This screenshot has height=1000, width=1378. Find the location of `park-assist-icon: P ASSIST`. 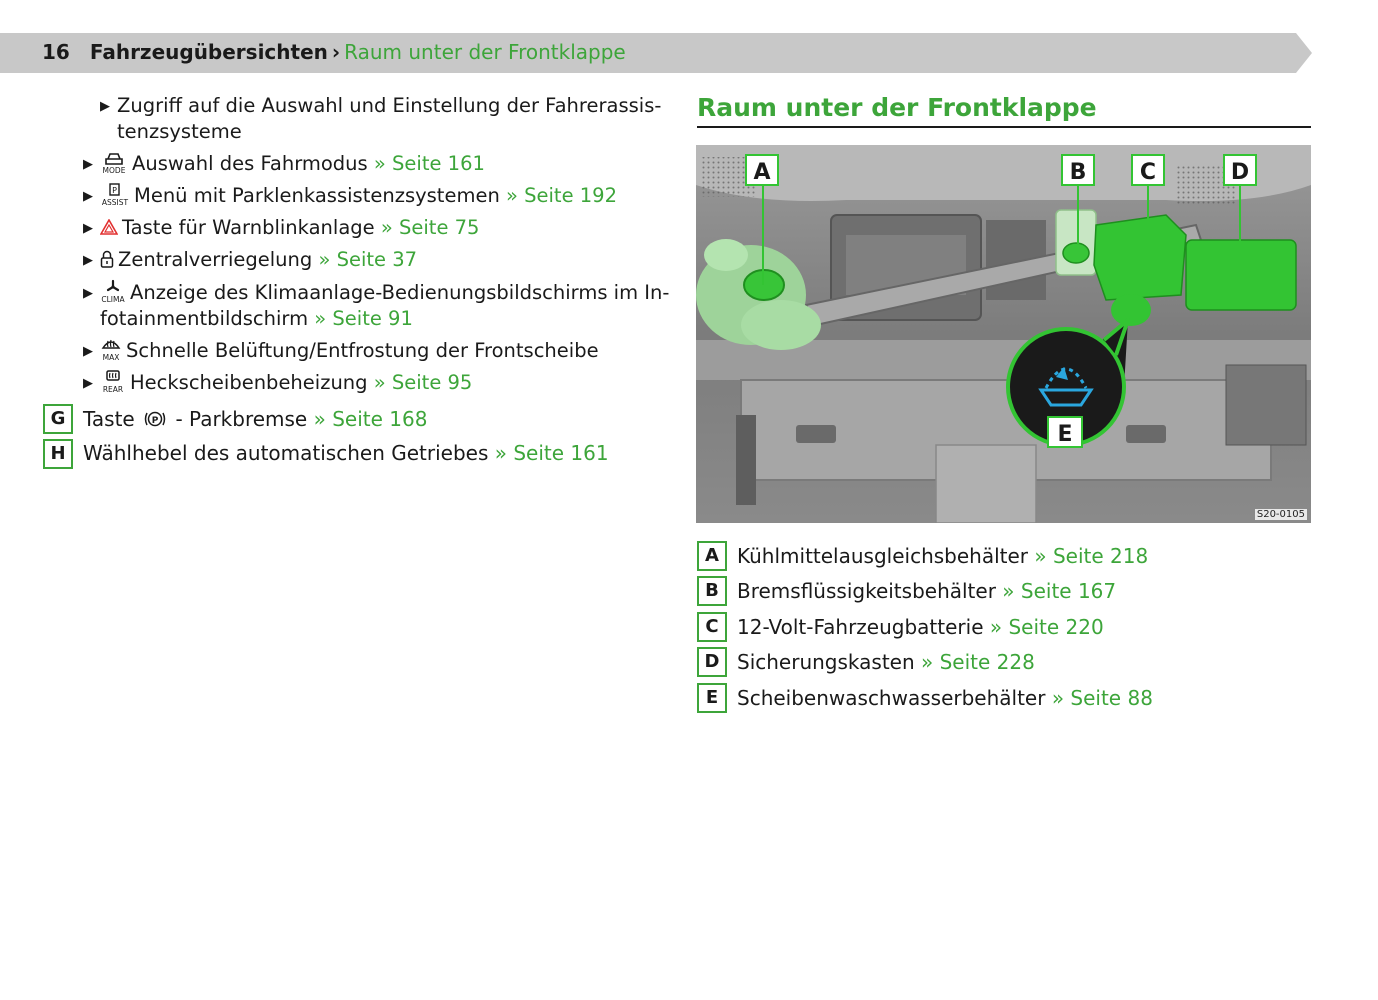

park-assist-icon: P ASSIST is located at coordinates (115, 194).